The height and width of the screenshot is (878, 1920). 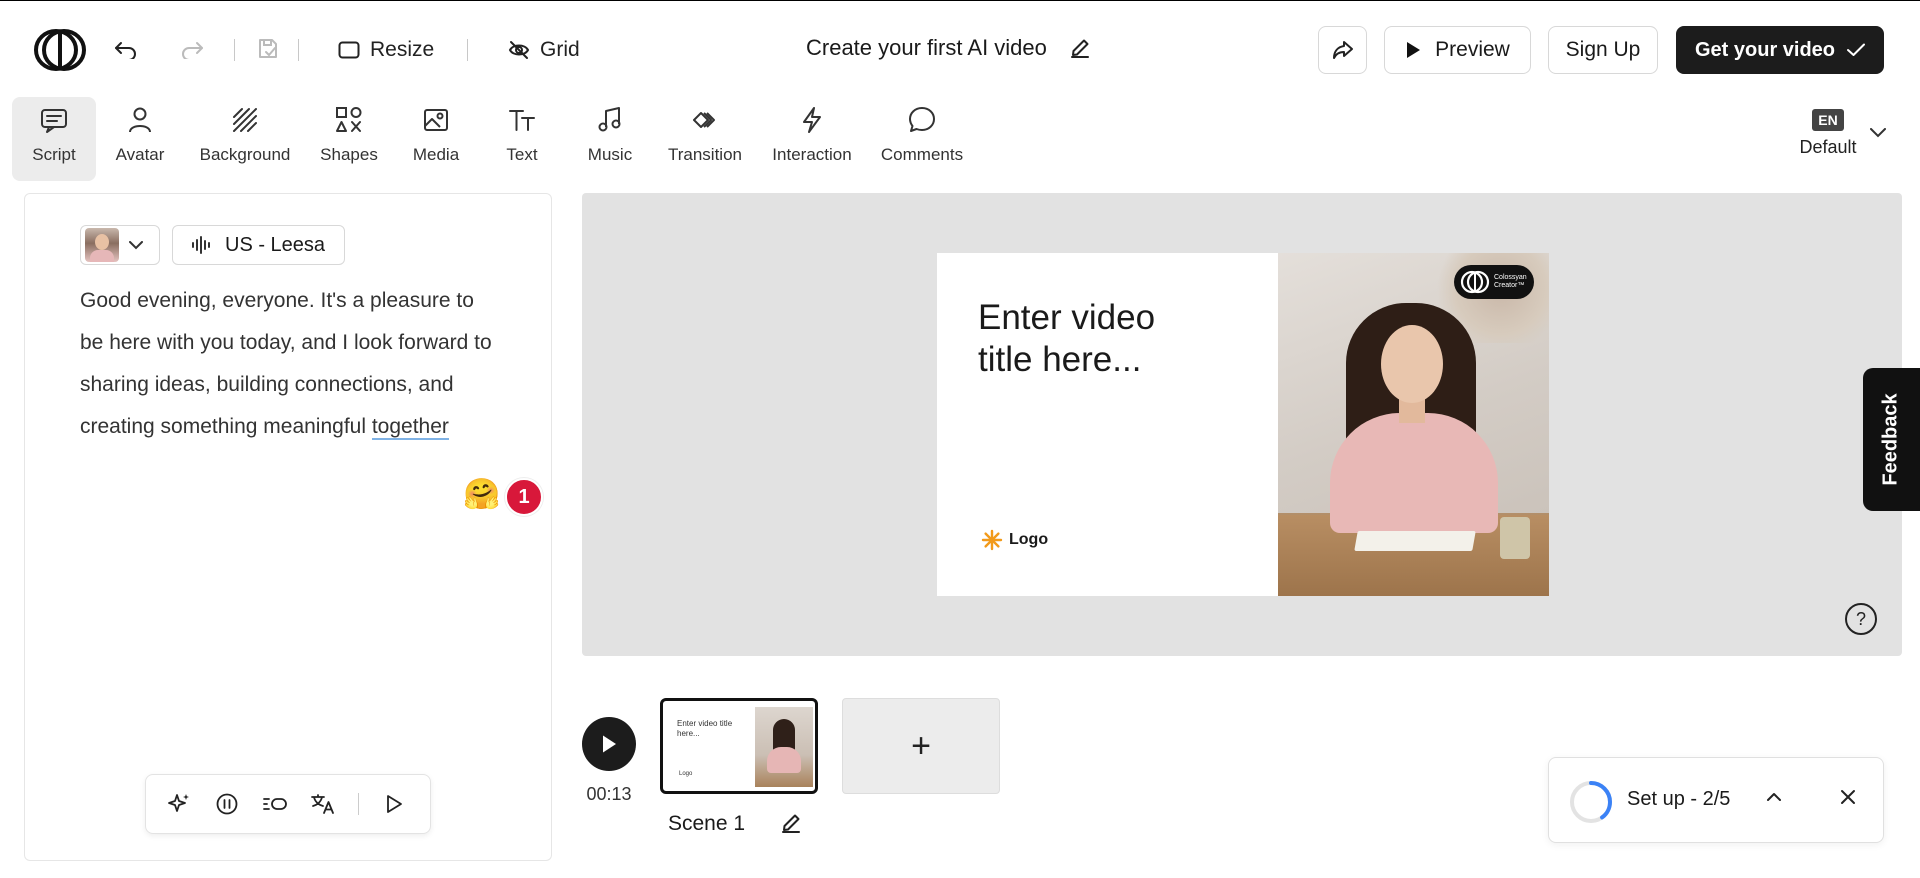 What do you see at coordinates (60, 50) in the screenshot?
I see `app-logo` at bounding box center [60, 50].